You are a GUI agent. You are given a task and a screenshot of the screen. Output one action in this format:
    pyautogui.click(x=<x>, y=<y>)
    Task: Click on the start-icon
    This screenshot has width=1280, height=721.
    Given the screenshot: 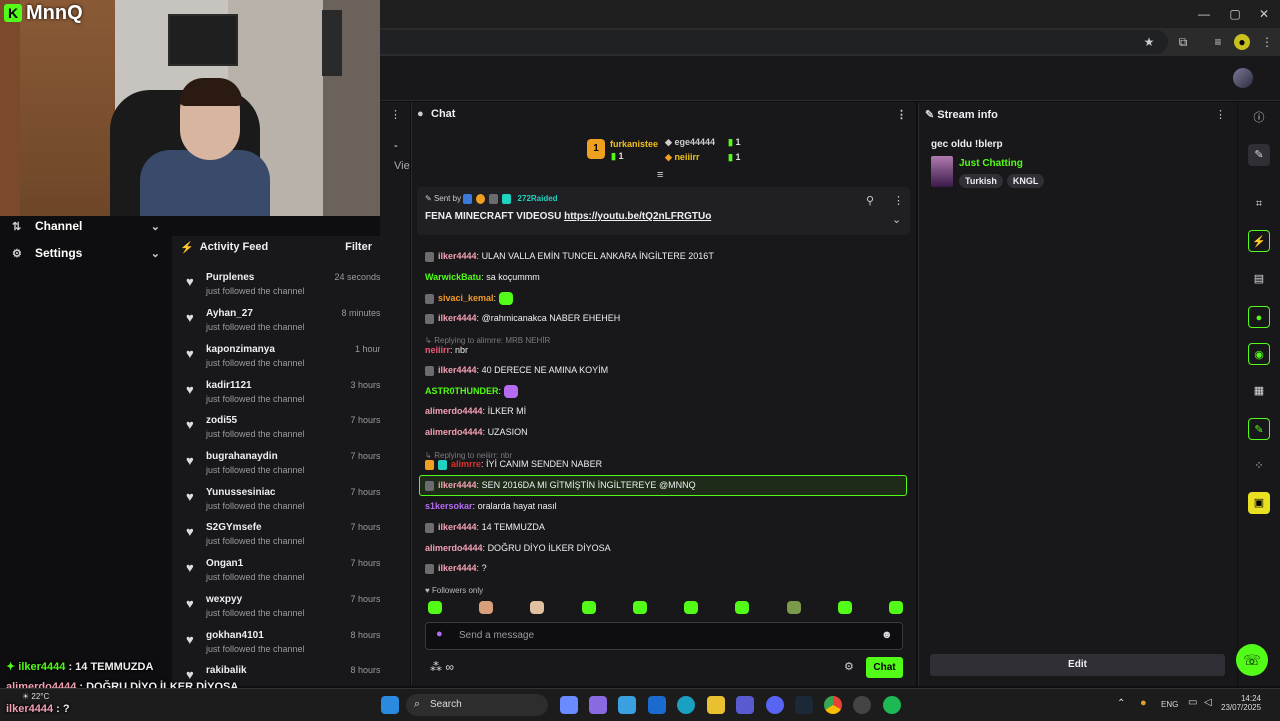 What is the action you would take?
    pyautogui.click(x=390, y=705)
    